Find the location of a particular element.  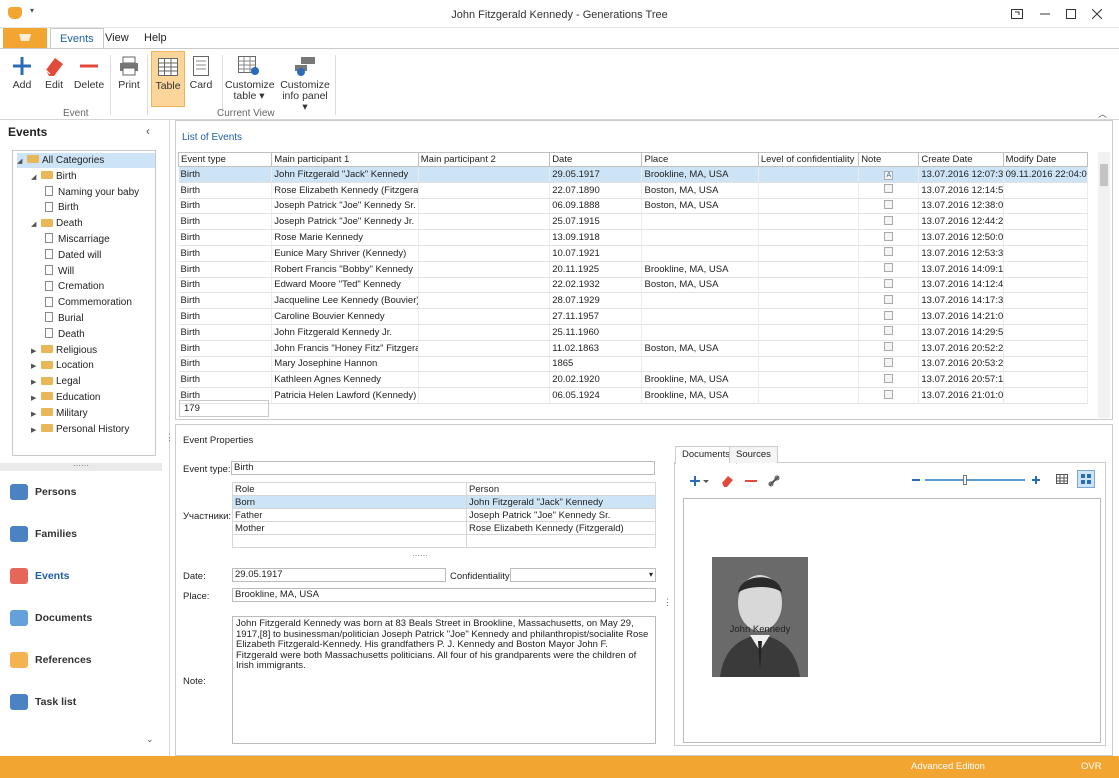

person-cell: John Fitzgerald "Jack" Kennedy is located at coordinates (561, 502).